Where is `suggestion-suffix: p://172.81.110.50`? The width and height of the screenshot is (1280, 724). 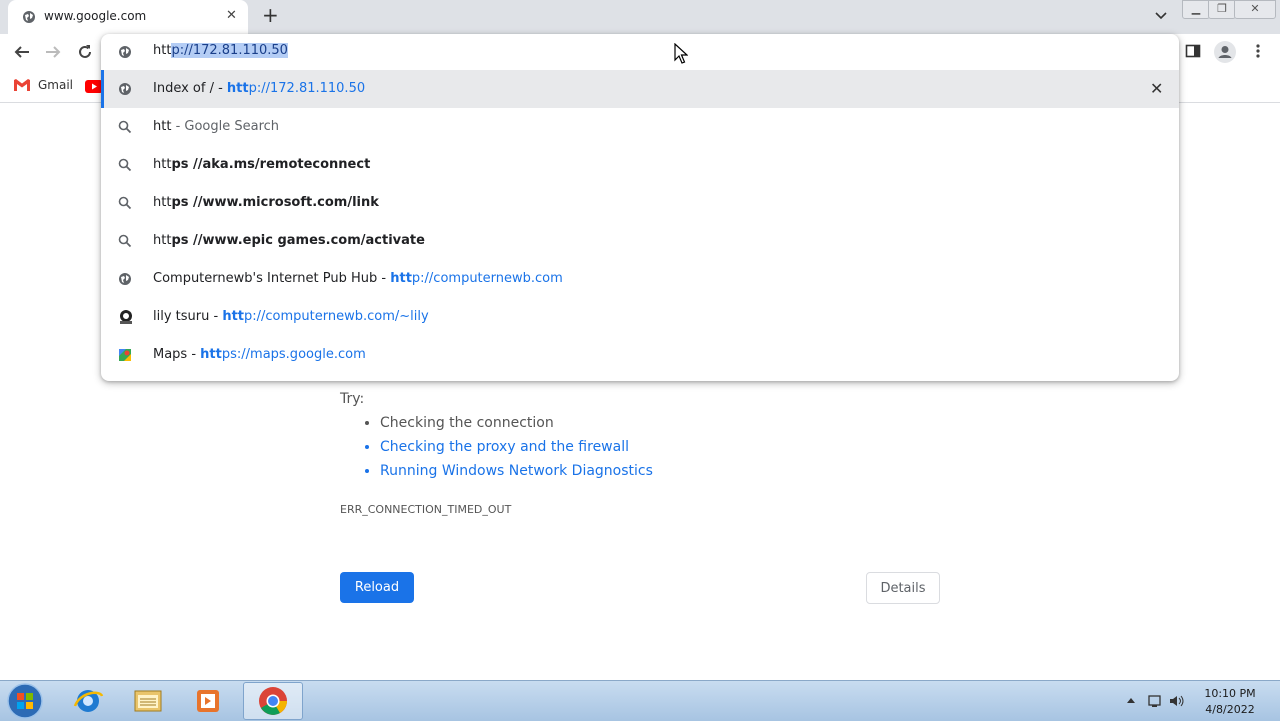
suggestion-suffix: p://172.81.110.50 is located at coordinates (307, 88).